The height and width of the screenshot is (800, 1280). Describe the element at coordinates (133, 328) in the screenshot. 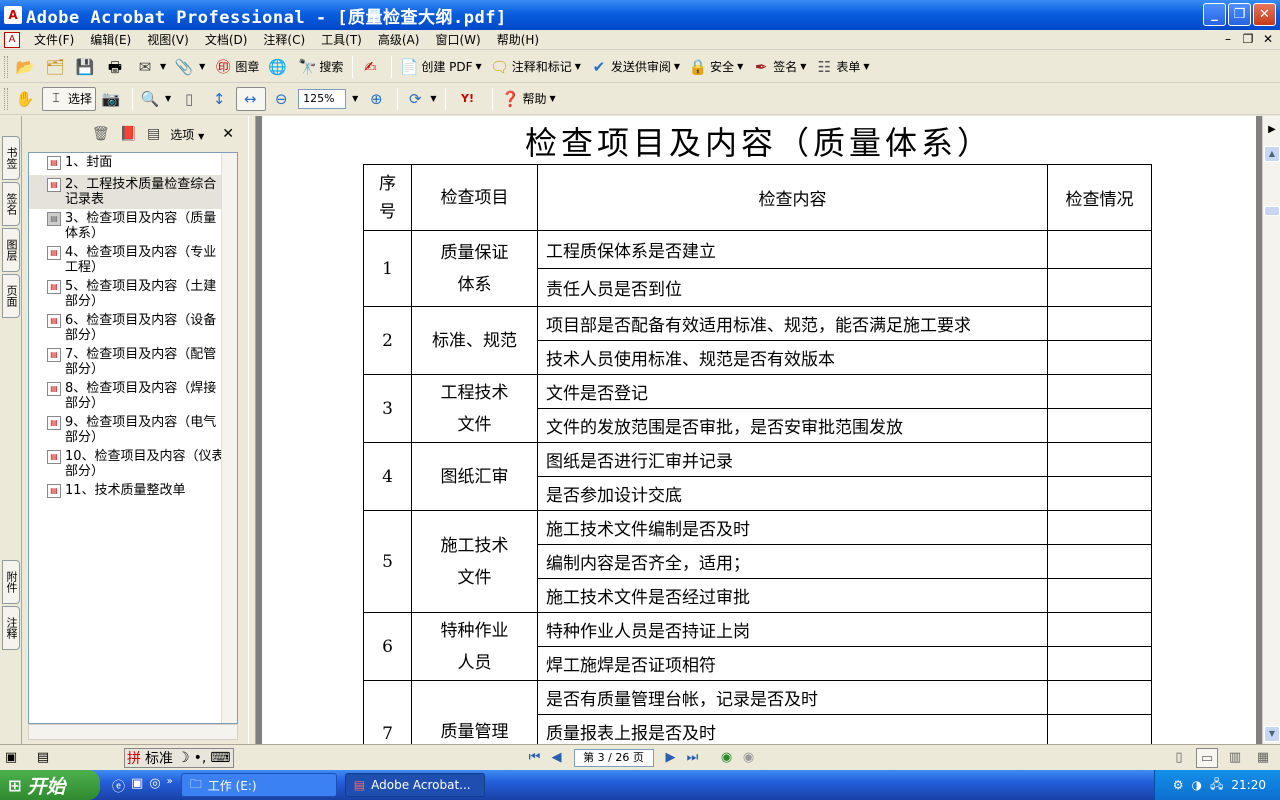

I see `bookmark-item: ▤ 6、检查项目及内容（设备部分）` at that location.